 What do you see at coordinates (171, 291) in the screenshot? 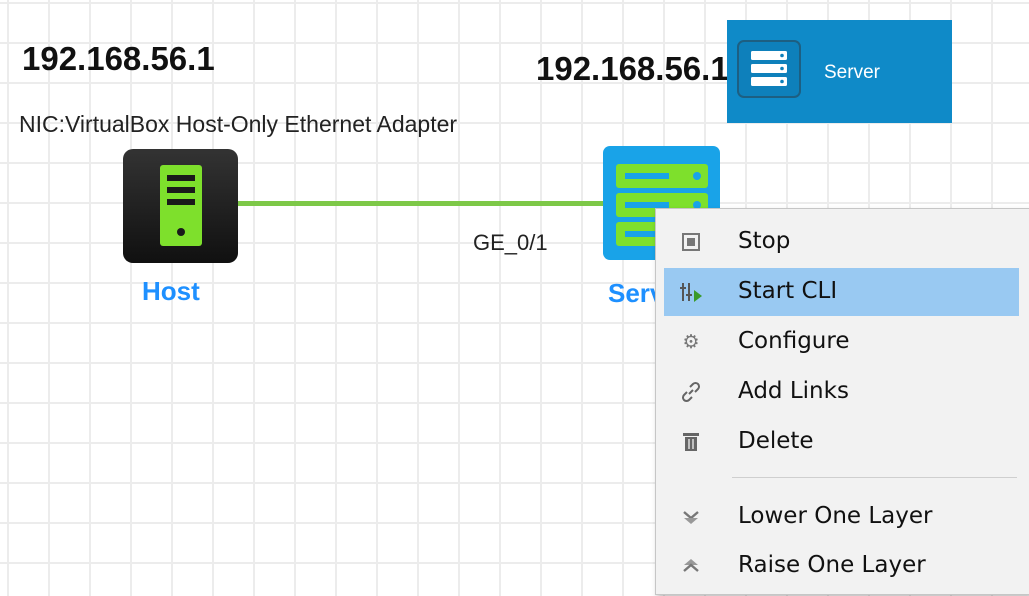
I see `host-label: Host` at bounding box center [171, 291].